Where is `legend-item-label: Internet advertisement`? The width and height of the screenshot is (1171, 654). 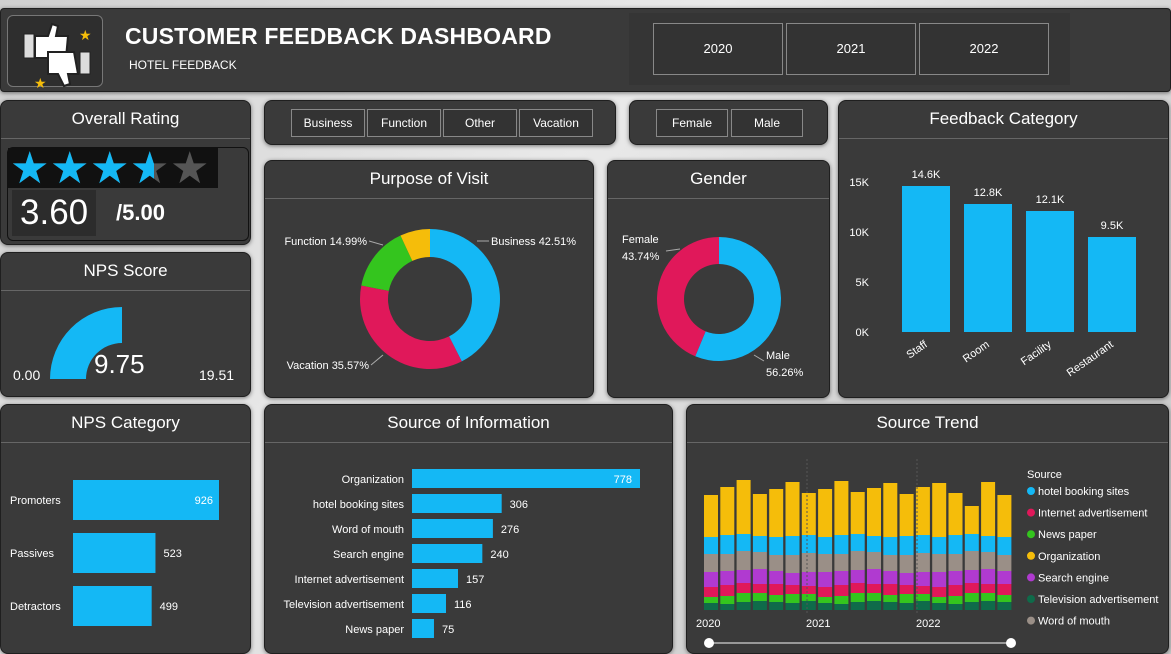 legend-item-label: Internet advertisement is located at coordinates (1092, 514).